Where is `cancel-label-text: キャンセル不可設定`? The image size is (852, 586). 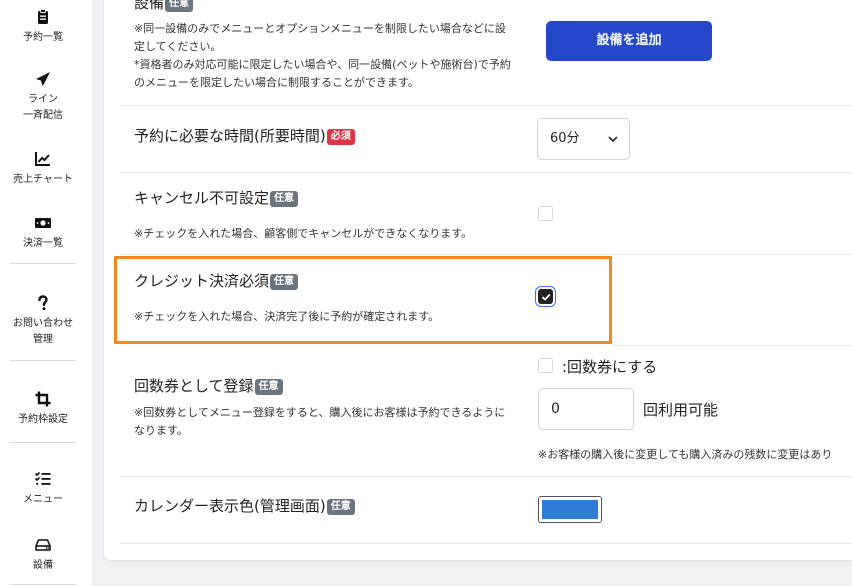
cancel-label-text: キャンセル不可設定 is located at coordinates (202, 198).